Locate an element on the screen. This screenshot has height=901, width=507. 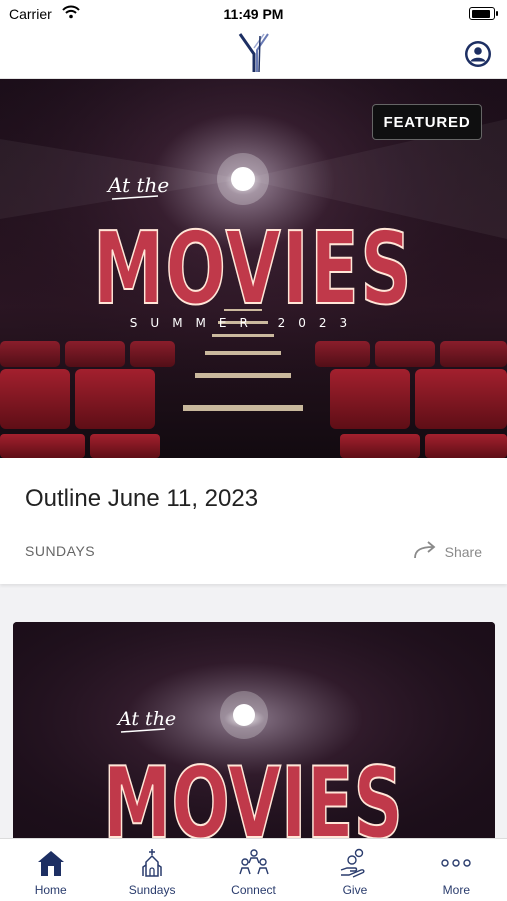
card-main-text: MOVIES is located at coordinates (253, 799).